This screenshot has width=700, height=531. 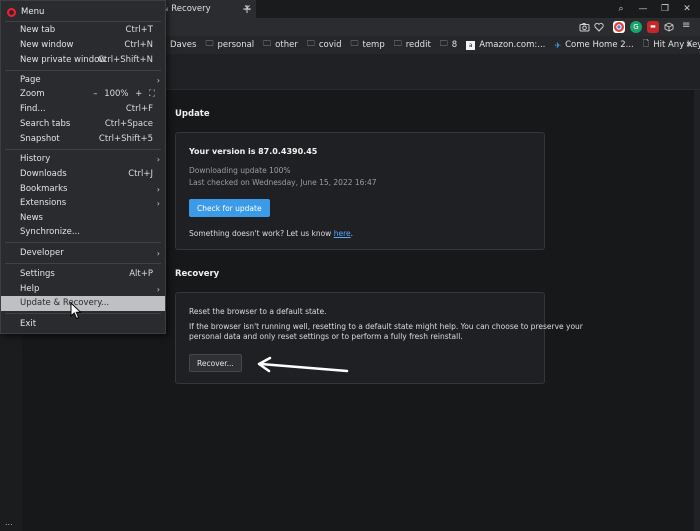 I want to click on version-label: Your version is, so click(x=222, y=151).